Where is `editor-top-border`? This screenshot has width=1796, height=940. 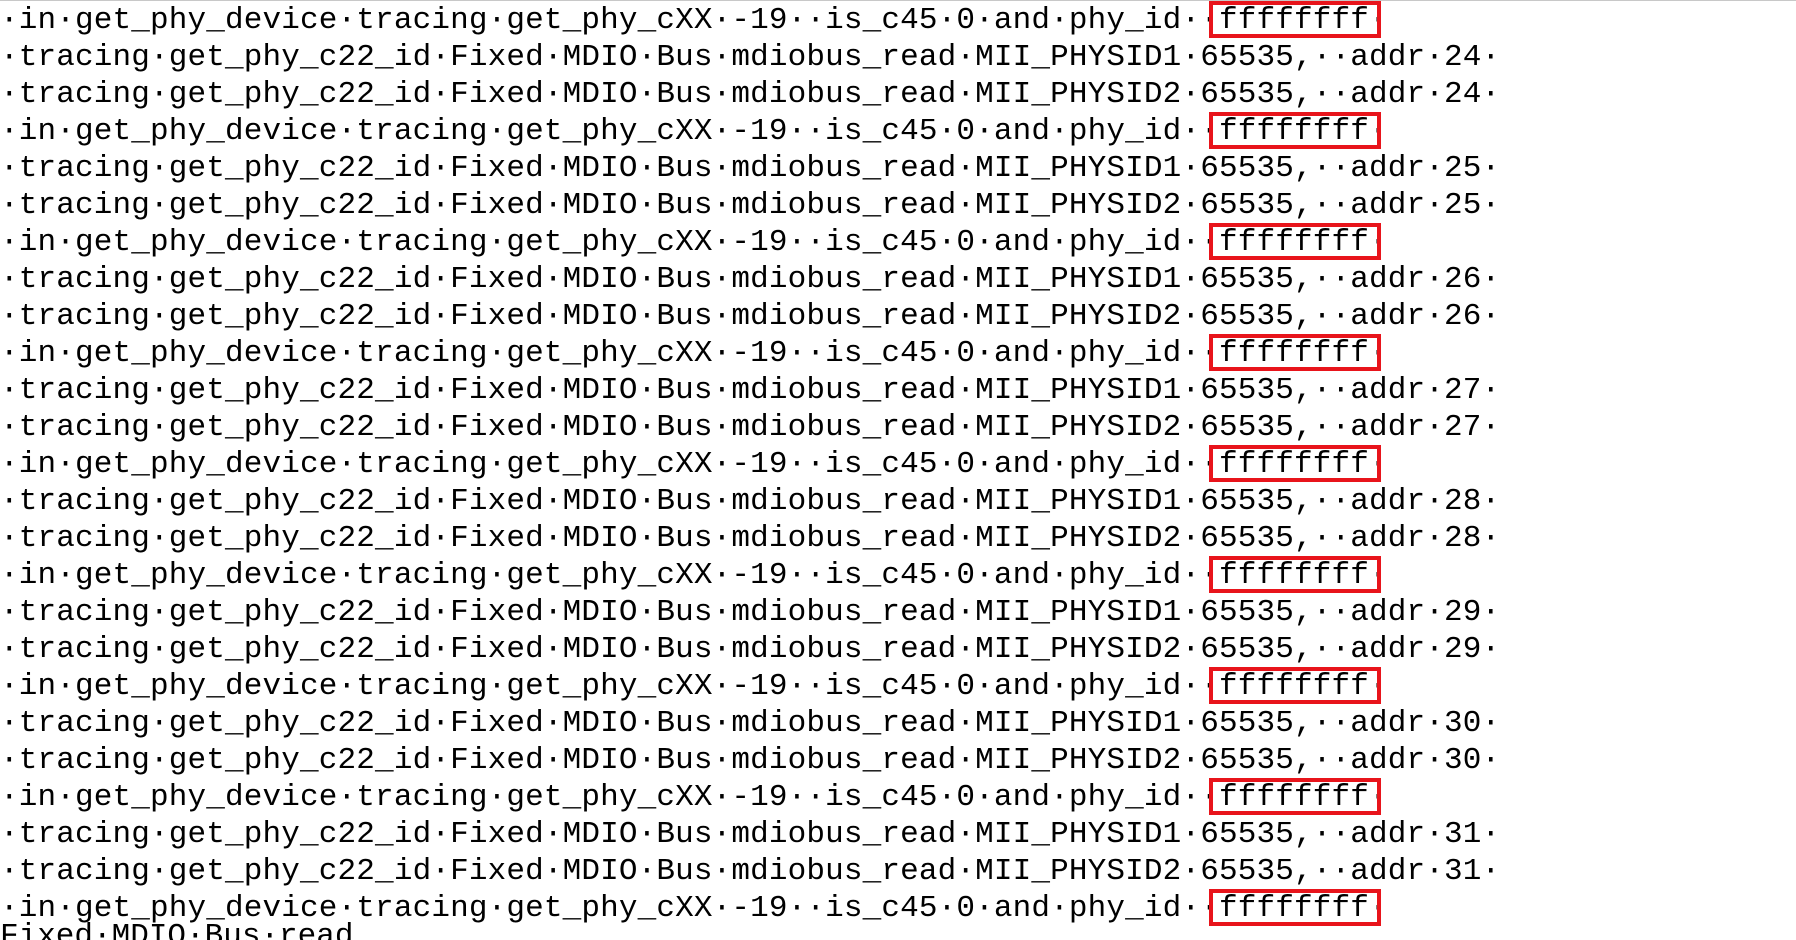 editor-top-border is located at coordinates (898, 0).